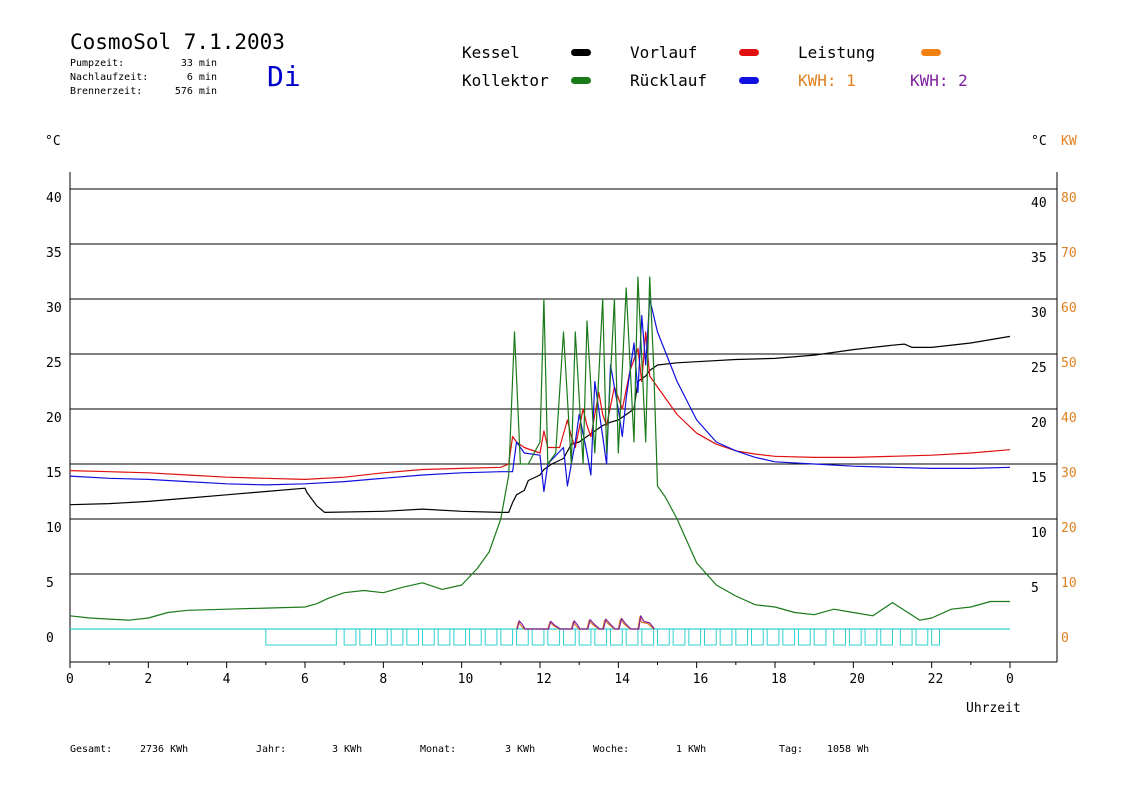 This screenshot has width=1148, height=812. Describe the element at coordinates (701, 679) in the screenshot. I see `x-tick-label: 16` at that location.